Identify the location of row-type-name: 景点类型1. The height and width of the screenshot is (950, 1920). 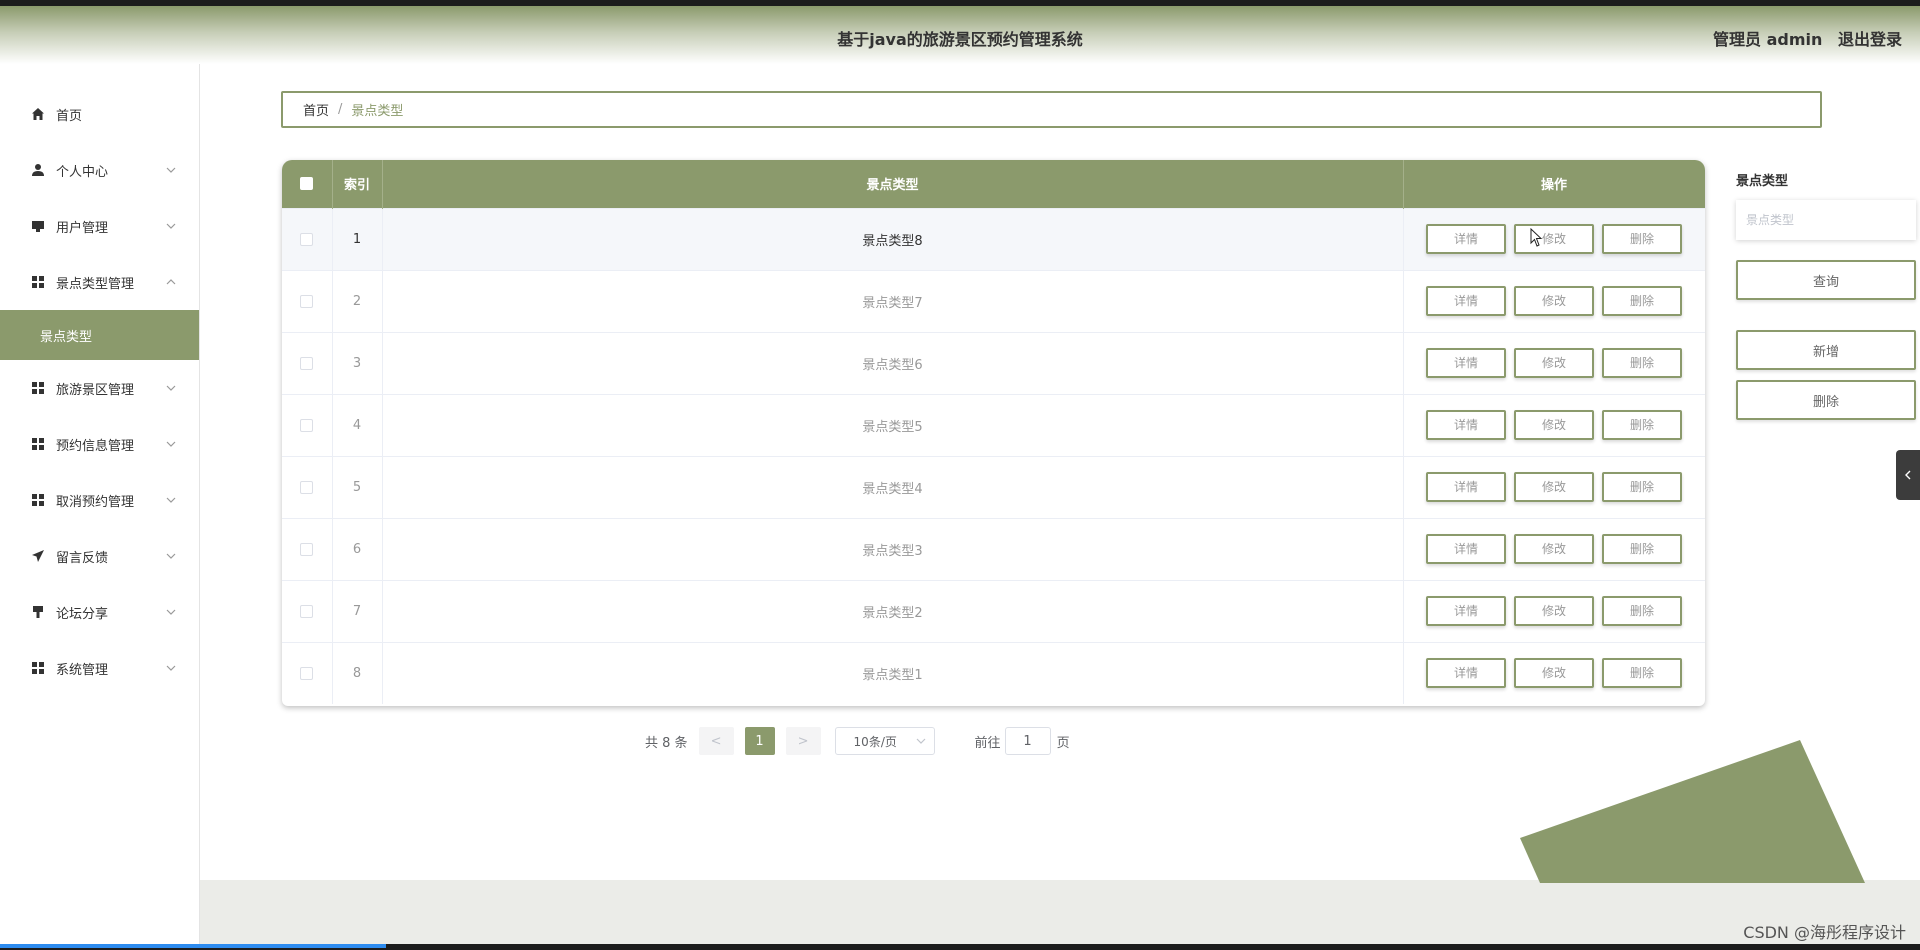
(893, 673).